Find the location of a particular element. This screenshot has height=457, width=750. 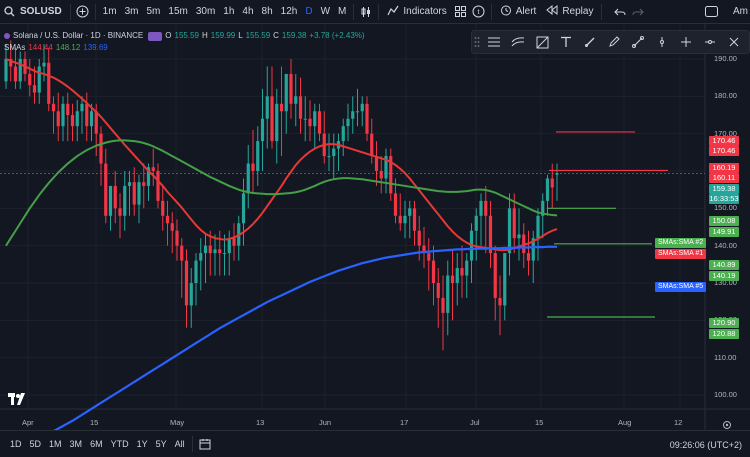

interval-m: M is located at coordinates (342, 12).